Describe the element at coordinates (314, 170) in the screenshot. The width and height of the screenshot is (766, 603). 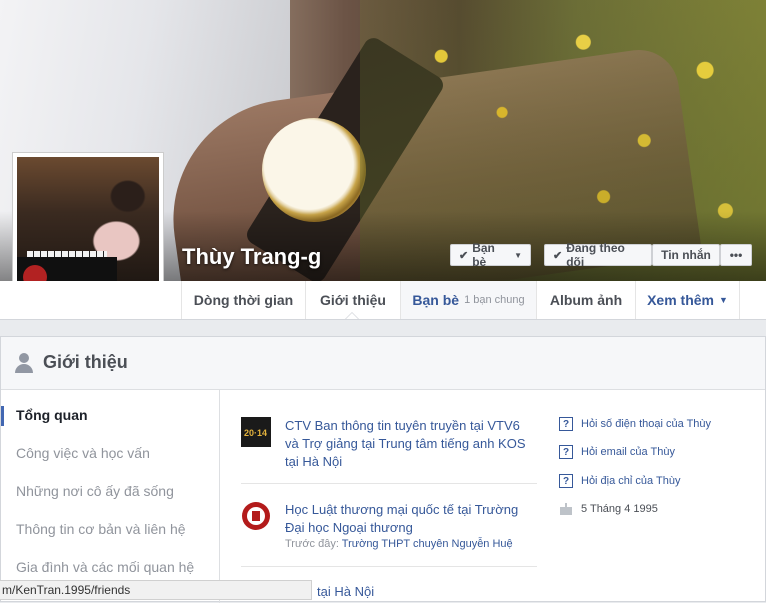
I see `cover-watch` at that location.